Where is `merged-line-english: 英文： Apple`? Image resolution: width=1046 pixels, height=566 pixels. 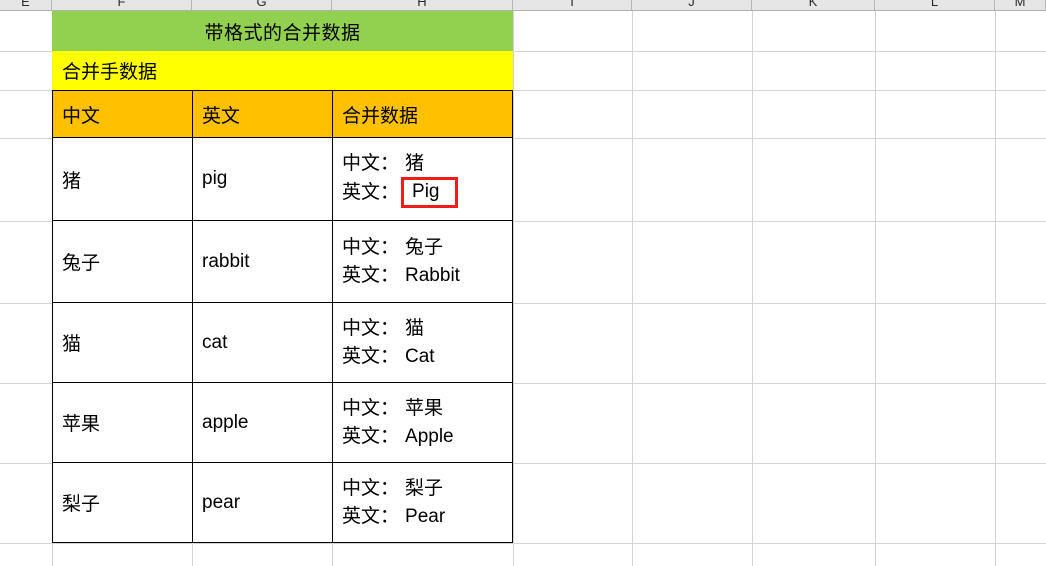
merged-line-english: 英文： Apple is located at coordinates (427, 437).